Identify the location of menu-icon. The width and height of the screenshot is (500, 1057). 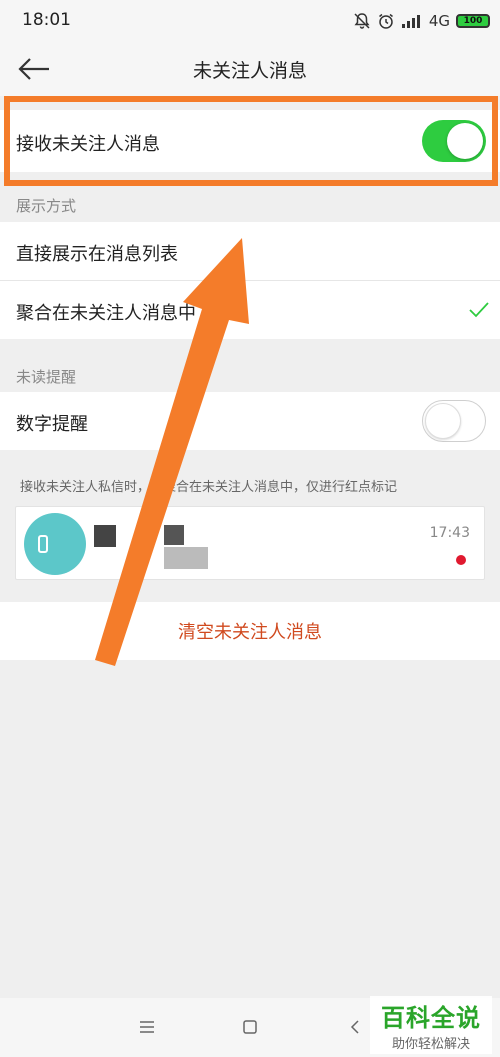
(147, 1027).